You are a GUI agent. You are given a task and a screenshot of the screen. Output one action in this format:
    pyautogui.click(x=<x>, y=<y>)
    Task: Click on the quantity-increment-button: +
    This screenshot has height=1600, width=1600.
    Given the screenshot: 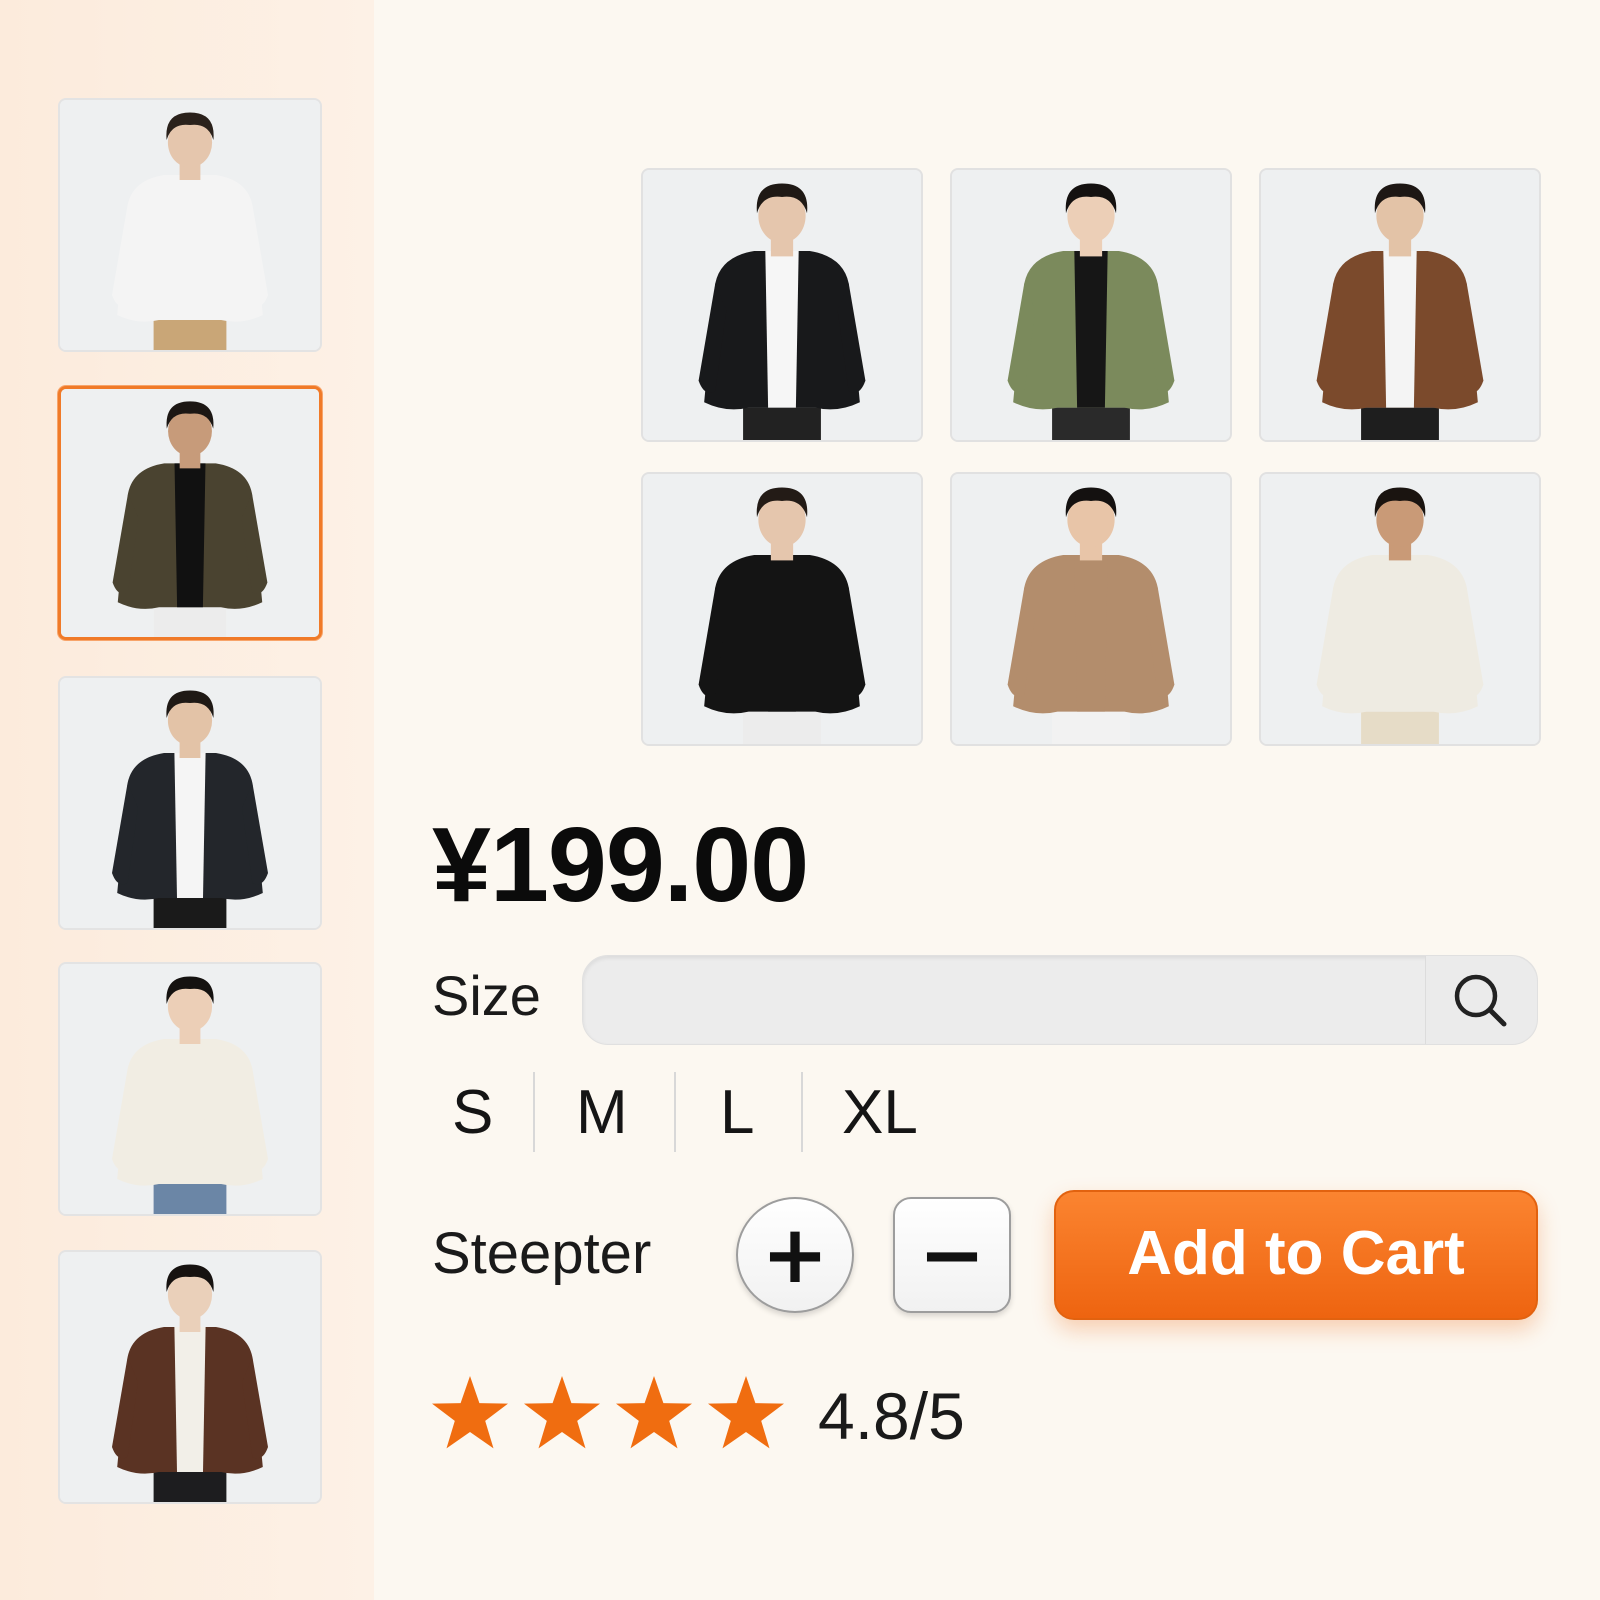 What is the action you would take?
    pyautogui.click(x=795, y=1255)
    